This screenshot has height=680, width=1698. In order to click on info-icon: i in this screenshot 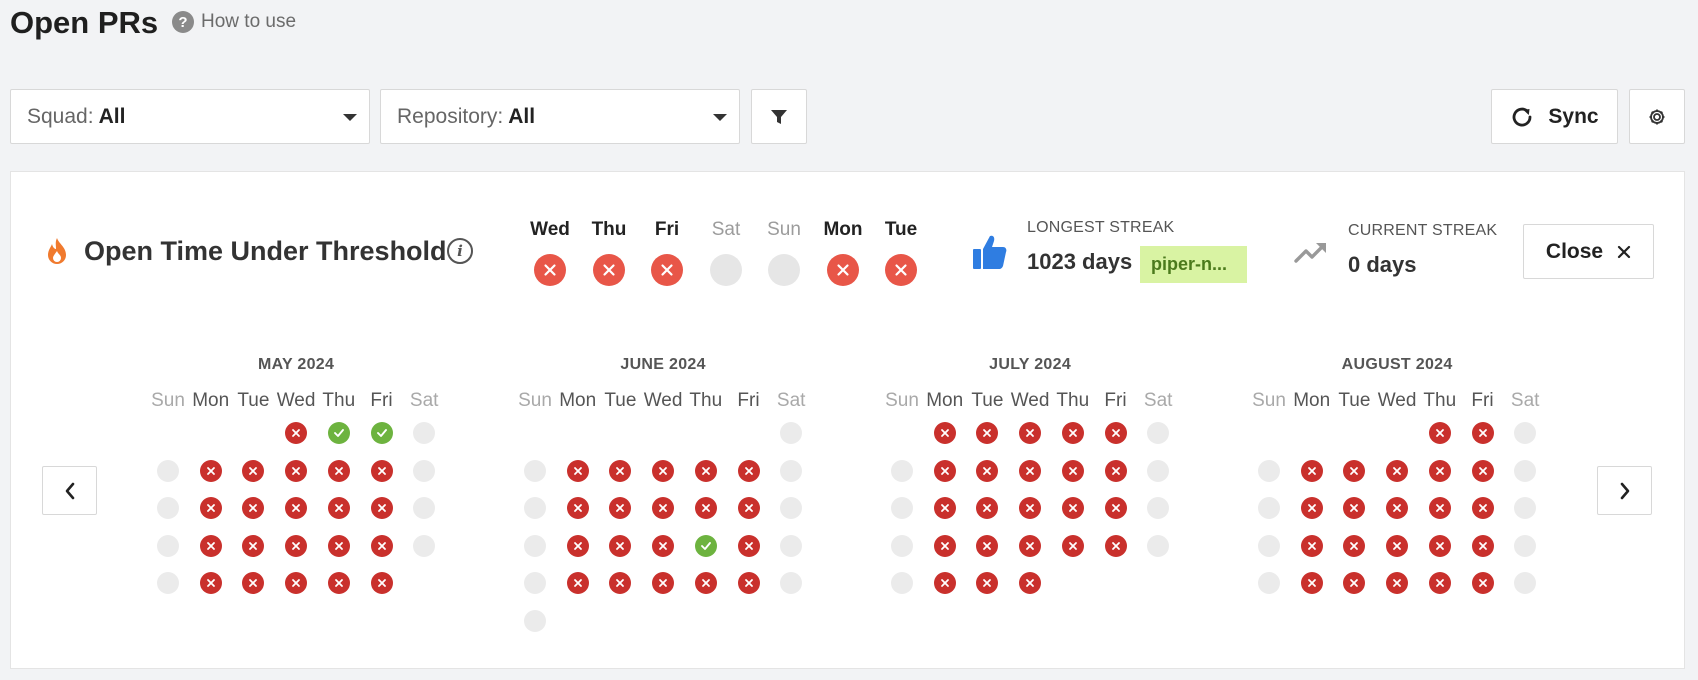, I will do `click(460, 251)`.